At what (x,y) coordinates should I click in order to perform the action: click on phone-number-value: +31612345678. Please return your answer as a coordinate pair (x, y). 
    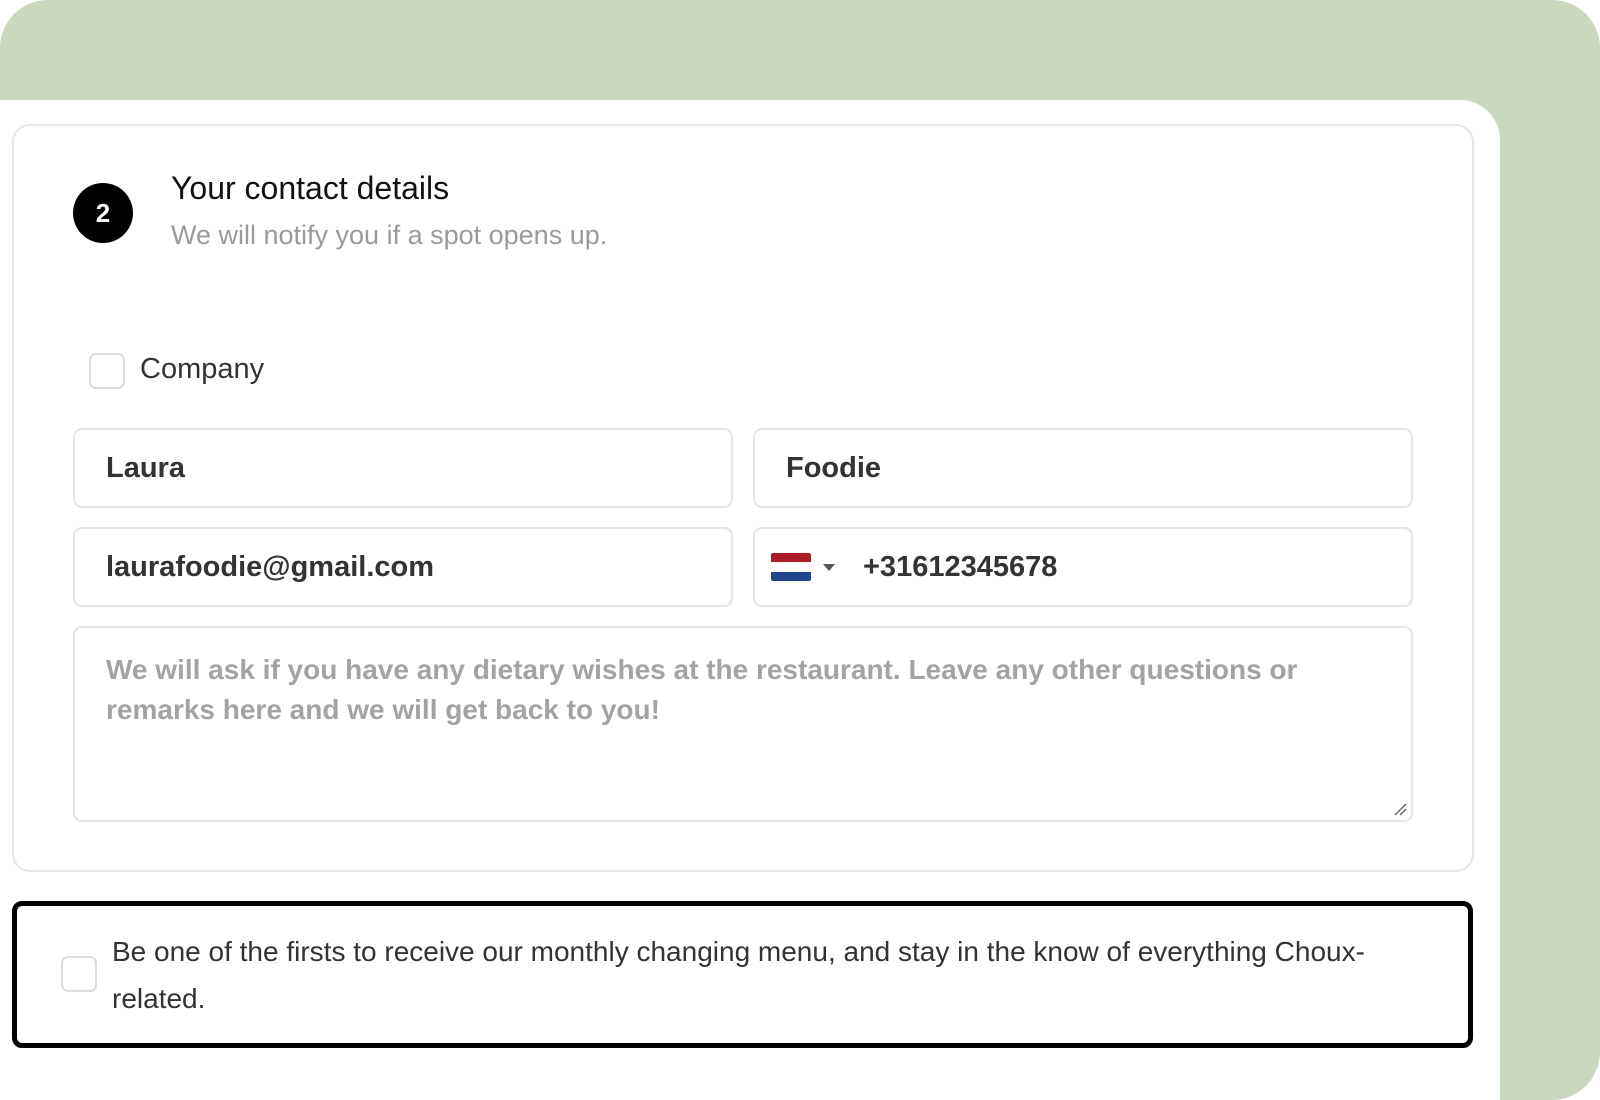
    Looking at the image, I should click on (960, 566).